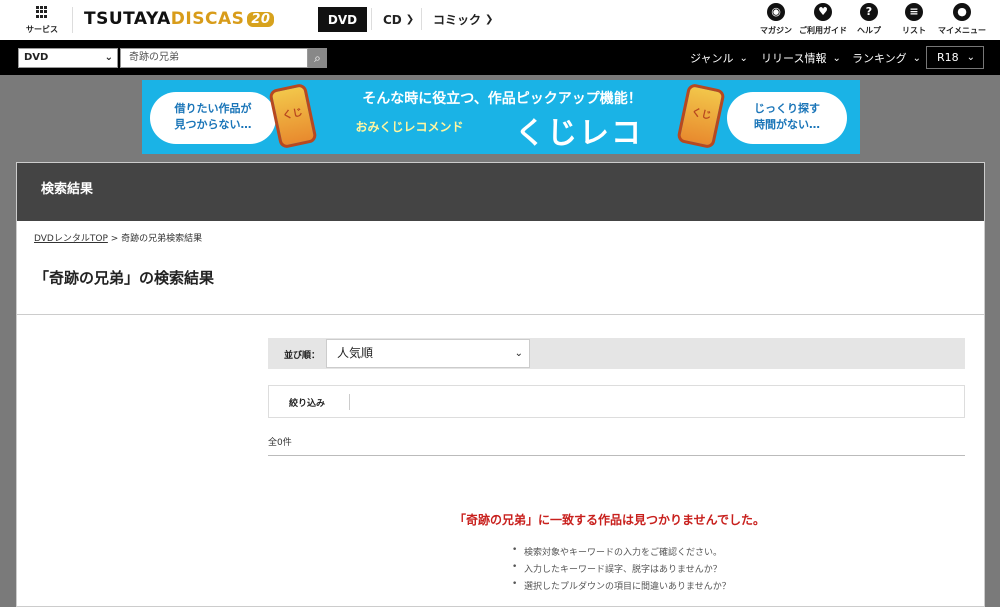  Describe the element at coordinates (428, 353) in the screenshot. I see `sort-select: 人気順 ⌄` at that location.